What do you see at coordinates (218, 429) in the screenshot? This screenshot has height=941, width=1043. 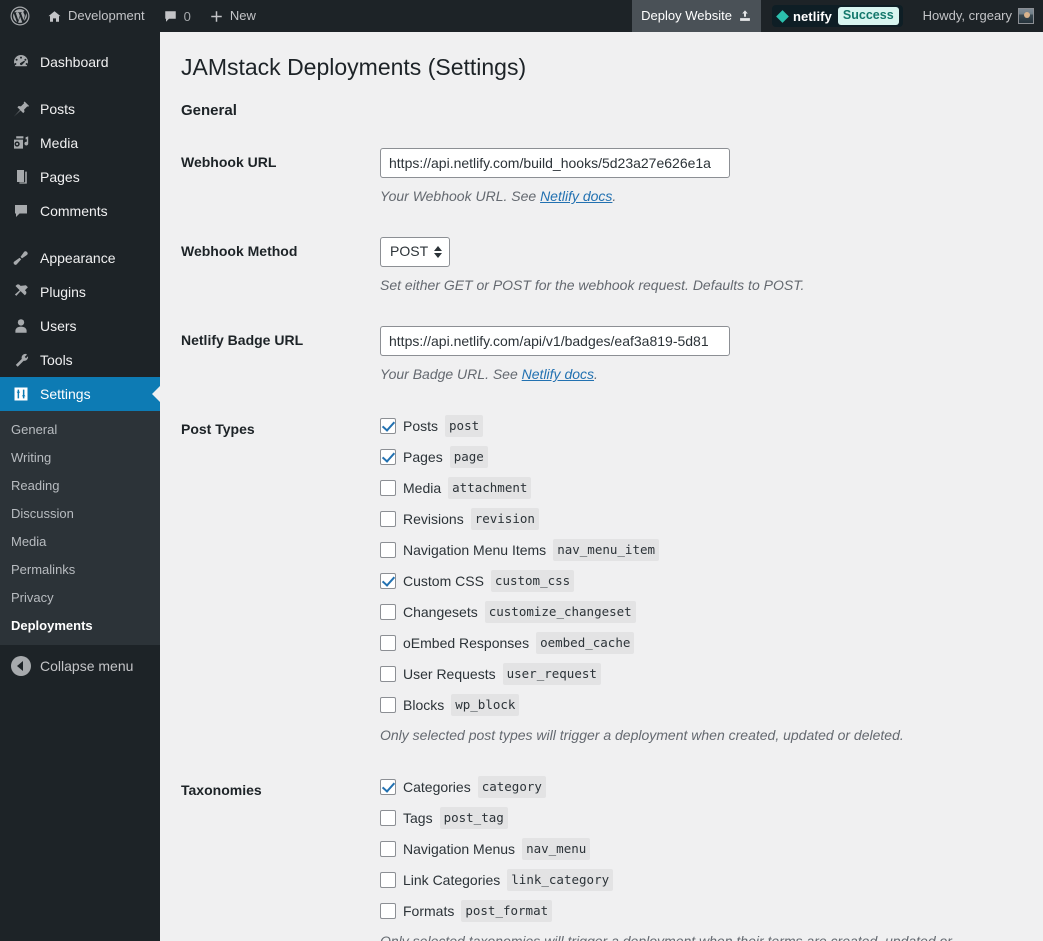 I see `label-post-types: Post Types` at bounding box center [218, 429].